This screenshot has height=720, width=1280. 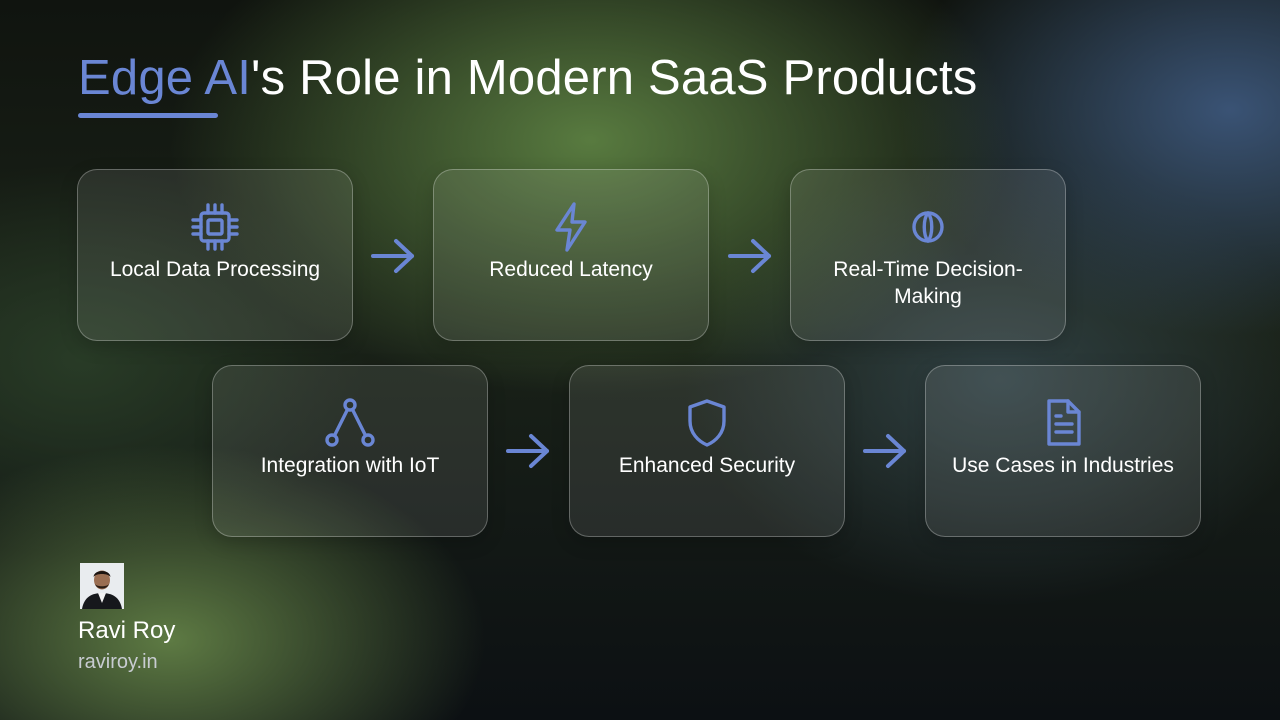 I want to click on author-website: raviroy.in, so click(x=118, y=662).